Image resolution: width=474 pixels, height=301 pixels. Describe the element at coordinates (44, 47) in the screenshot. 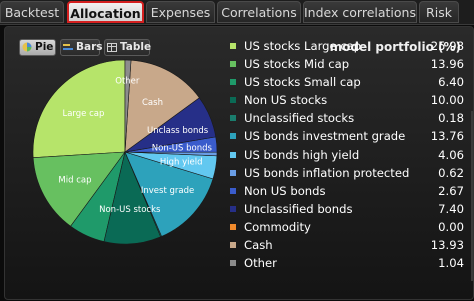

I see `pie-button-label: Pie` at that location.